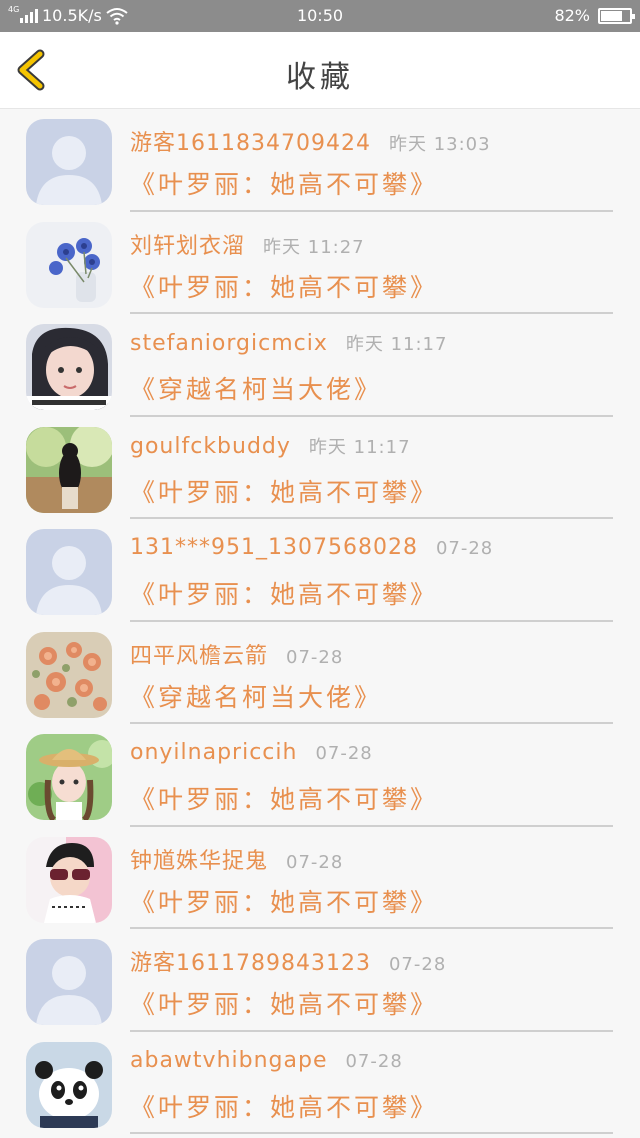  I want to click on status-bar: 4G 10.5K/s 10:50 82%, so click(320, 16).